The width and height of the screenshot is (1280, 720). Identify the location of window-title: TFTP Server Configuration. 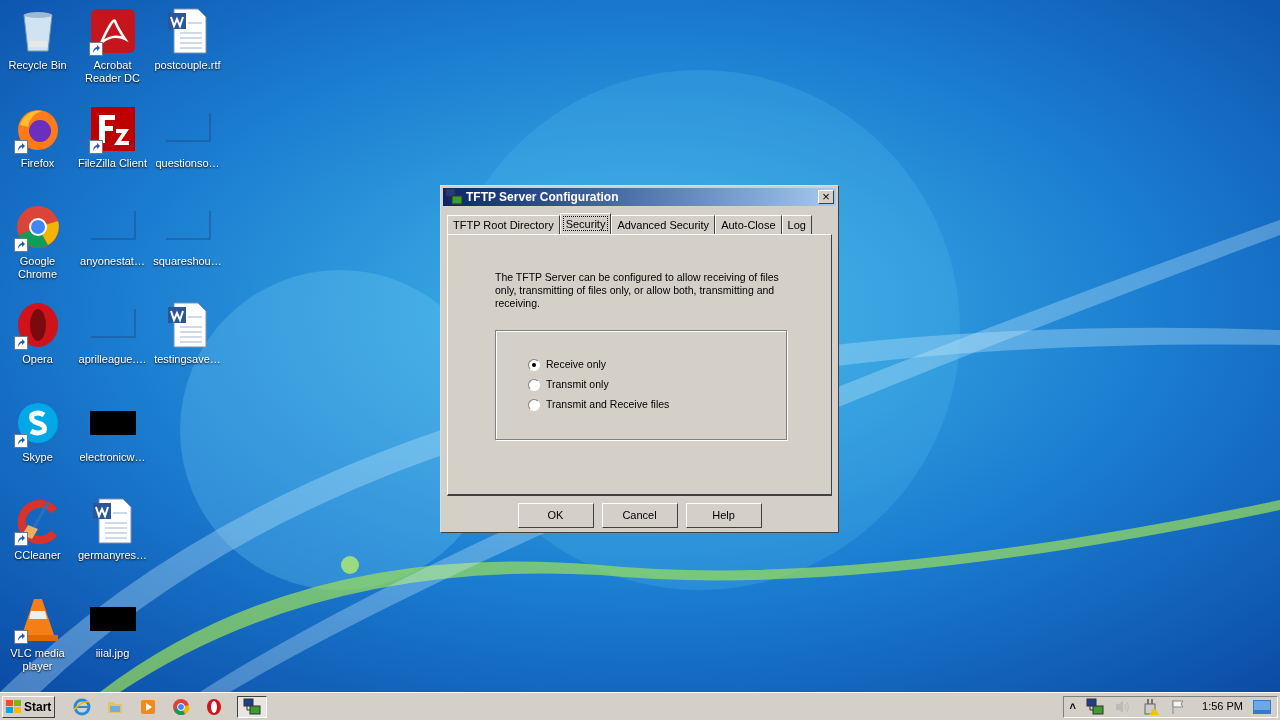
(543, 197).